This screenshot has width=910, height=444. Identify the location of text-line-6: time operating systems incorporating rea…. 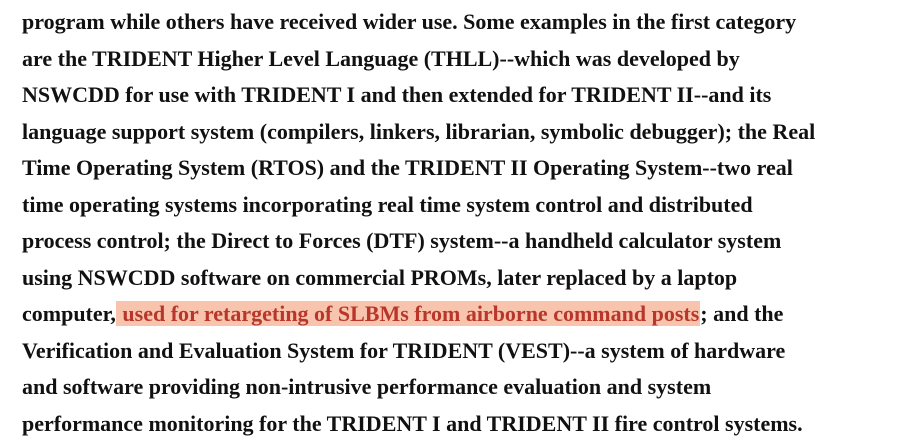
(387, 204).